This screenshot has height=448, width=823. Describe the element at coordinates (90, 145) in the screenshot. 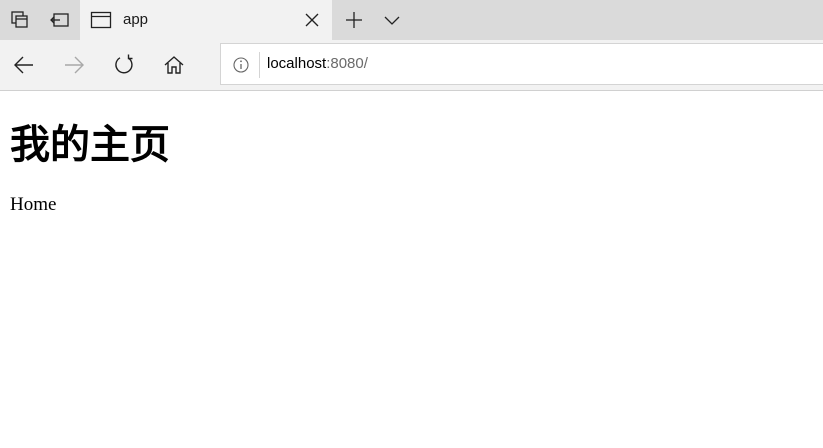

I see `page-title: 我的主页` at that location.